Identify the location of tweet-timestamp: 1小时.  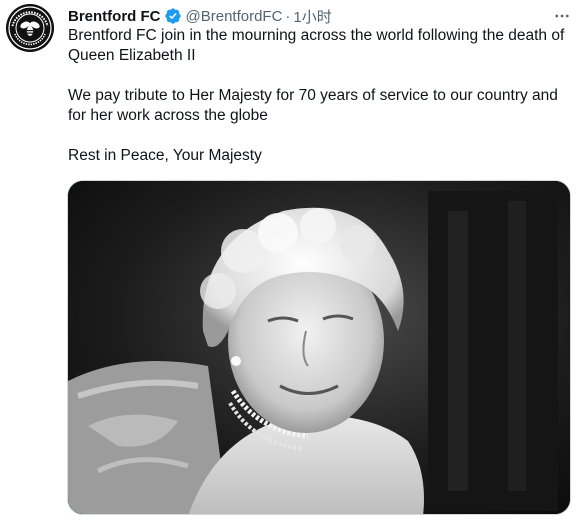
(312, 16).